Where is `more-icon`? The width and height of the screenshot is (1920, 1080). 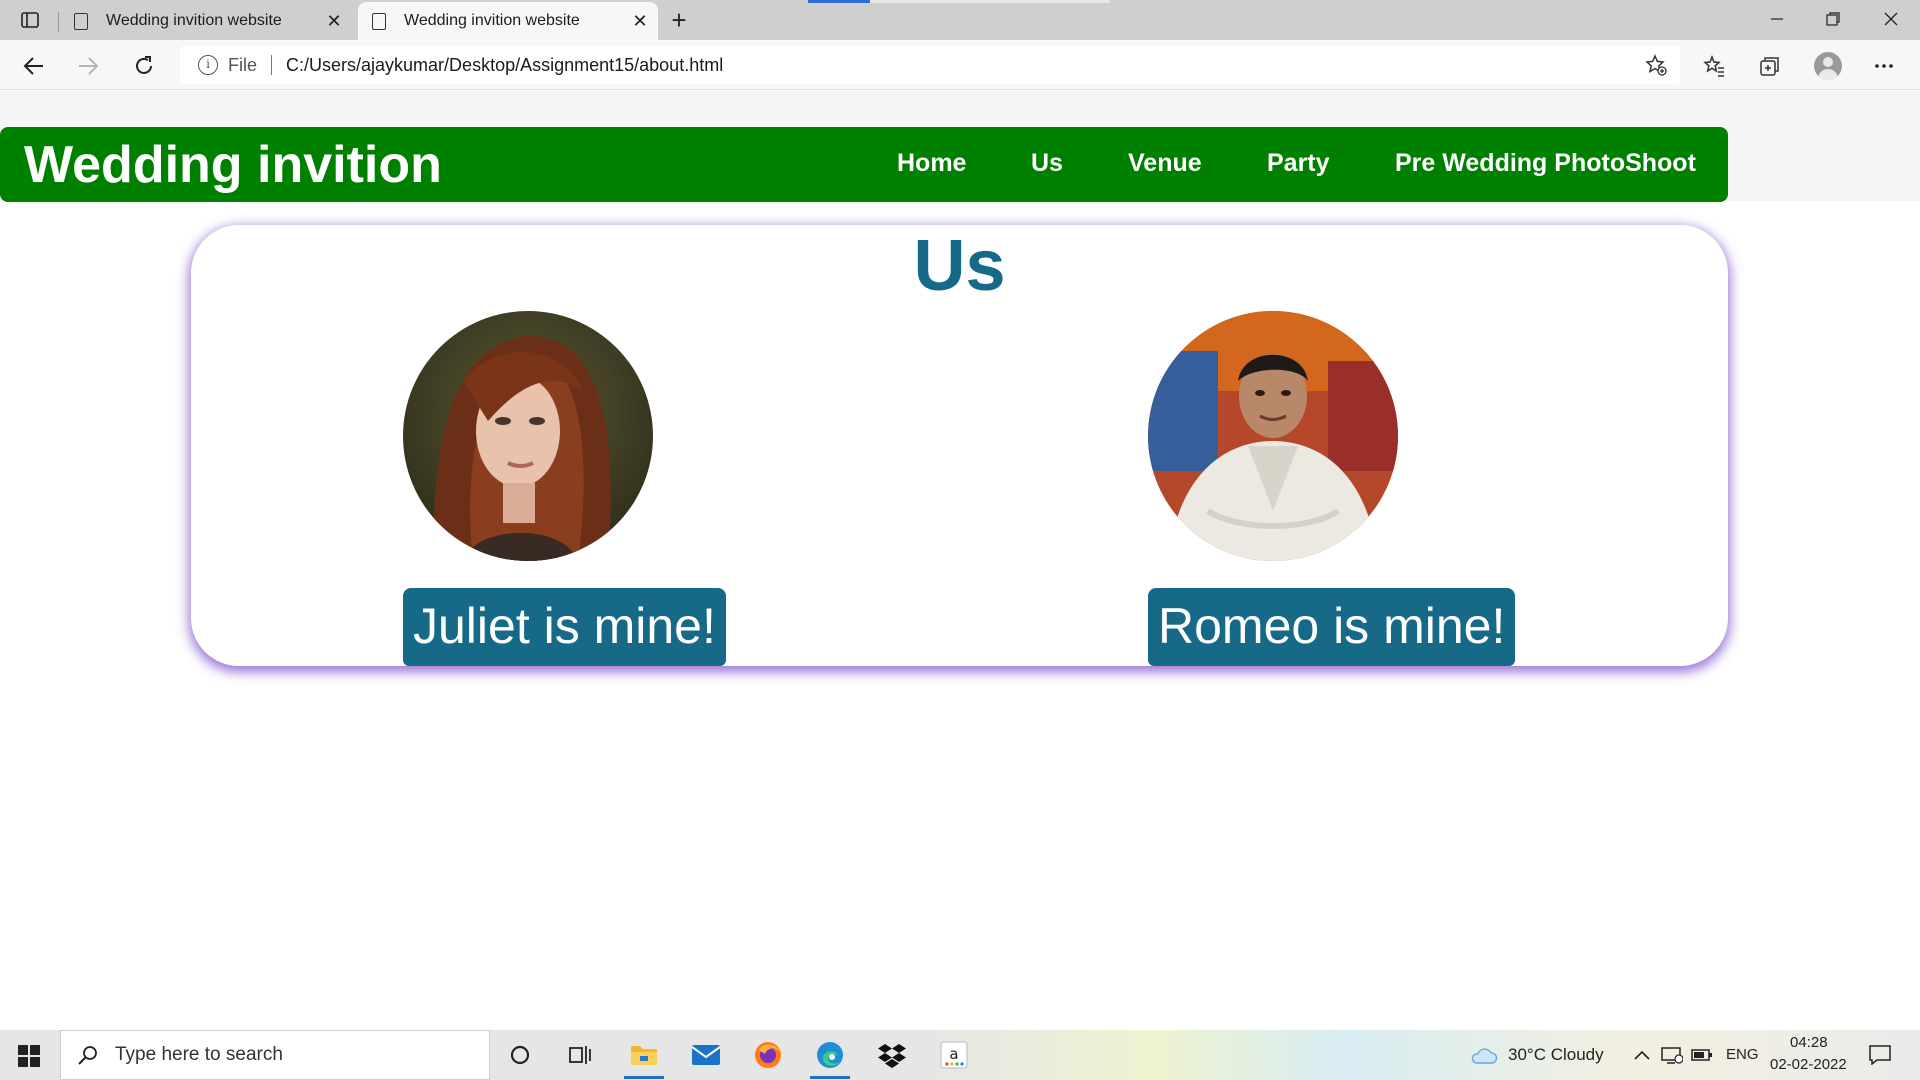 more-icon is located at coordinates (1884, 66).